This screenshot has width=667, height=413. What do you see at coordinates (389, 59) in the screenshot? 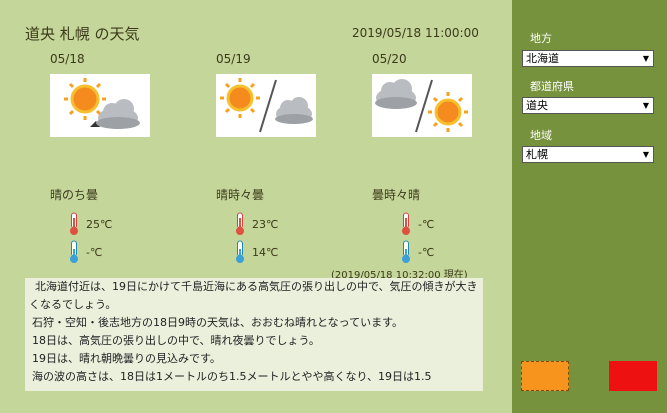
I see `forecast-date: 05/20` at bounding box center [389, 59].